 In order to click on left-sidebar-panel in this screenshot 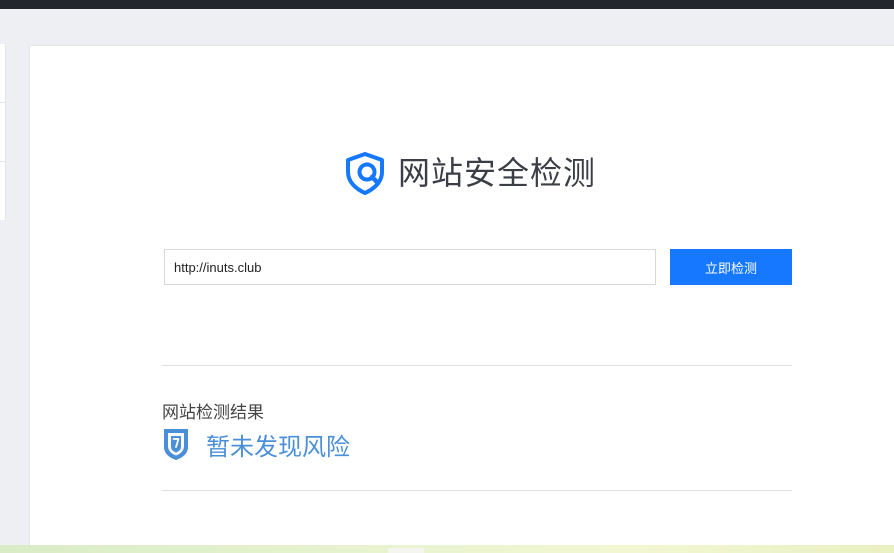, I will do `click(3, 132)`.